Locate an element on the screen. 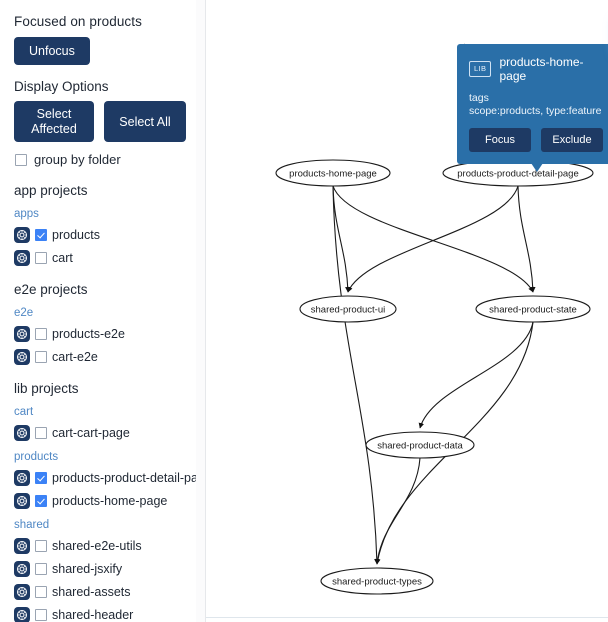 The width and height of the screenshot is (608, 622). project-row: products-e2e is located at coordinates (105, 334).